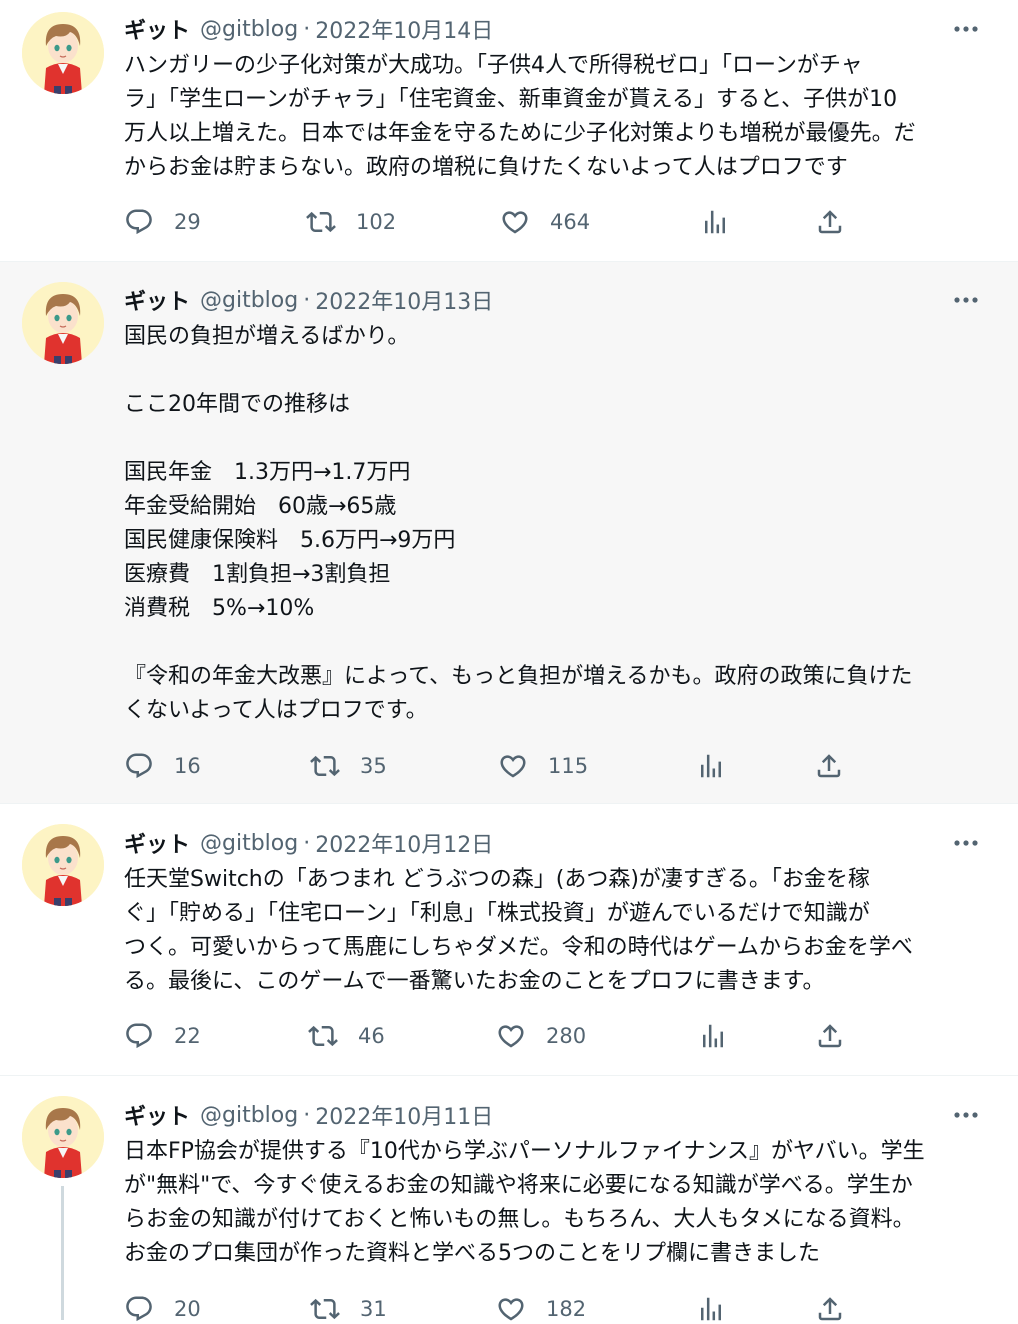 Image resolution: width=1018 pixels, height=1324 pixels. Describe the element at coordinates (371, 1036) in the screenshot. I see `retweet-count: 46` at that location.